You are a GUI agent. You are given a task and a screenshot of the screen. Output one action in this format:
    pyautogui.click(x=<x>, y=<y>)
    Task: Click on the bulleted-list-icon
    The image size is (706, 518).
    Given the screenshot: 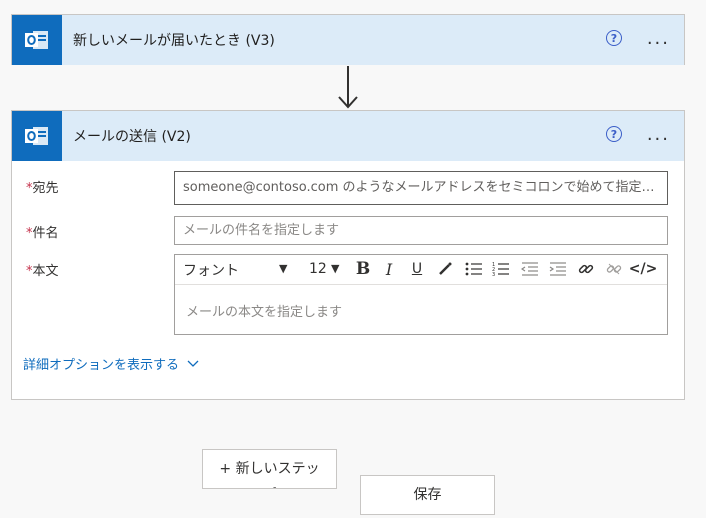 What is the action you would take?
    pyautogui.click(x=474, y=269)
    